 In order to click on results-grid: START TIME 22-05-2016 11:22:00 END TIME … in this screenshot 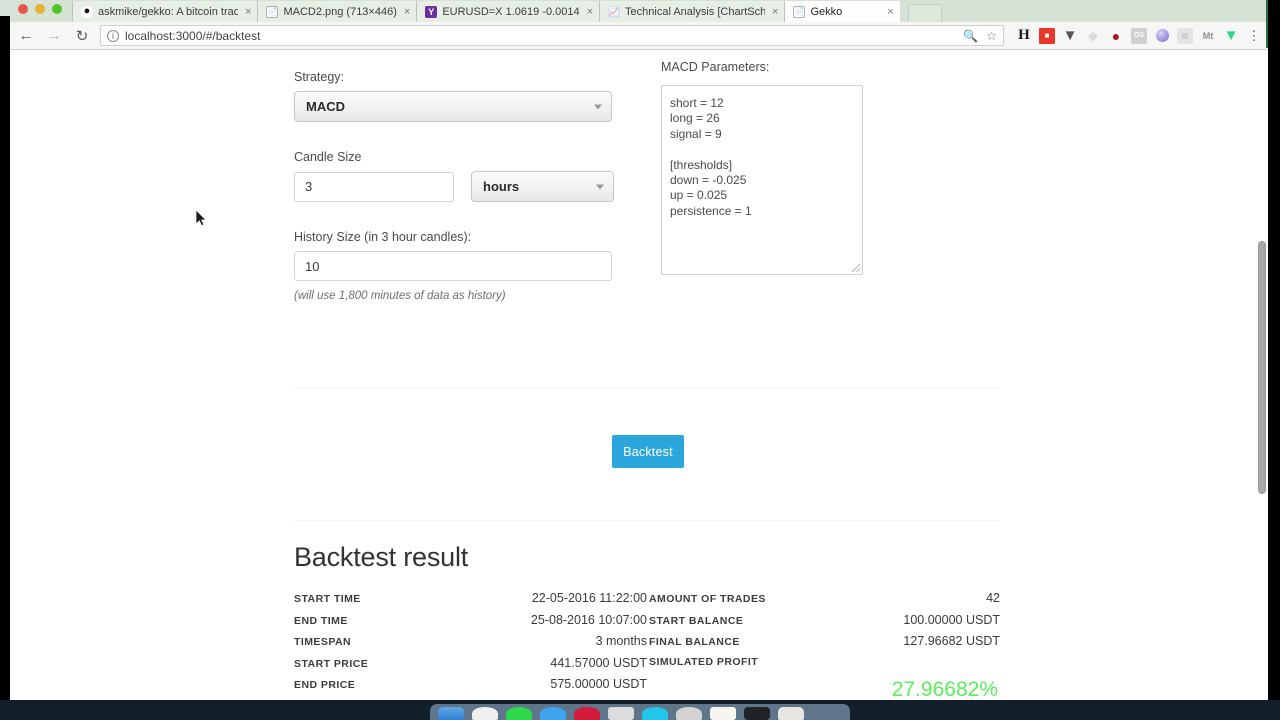, I will do `click(647, 645)`.